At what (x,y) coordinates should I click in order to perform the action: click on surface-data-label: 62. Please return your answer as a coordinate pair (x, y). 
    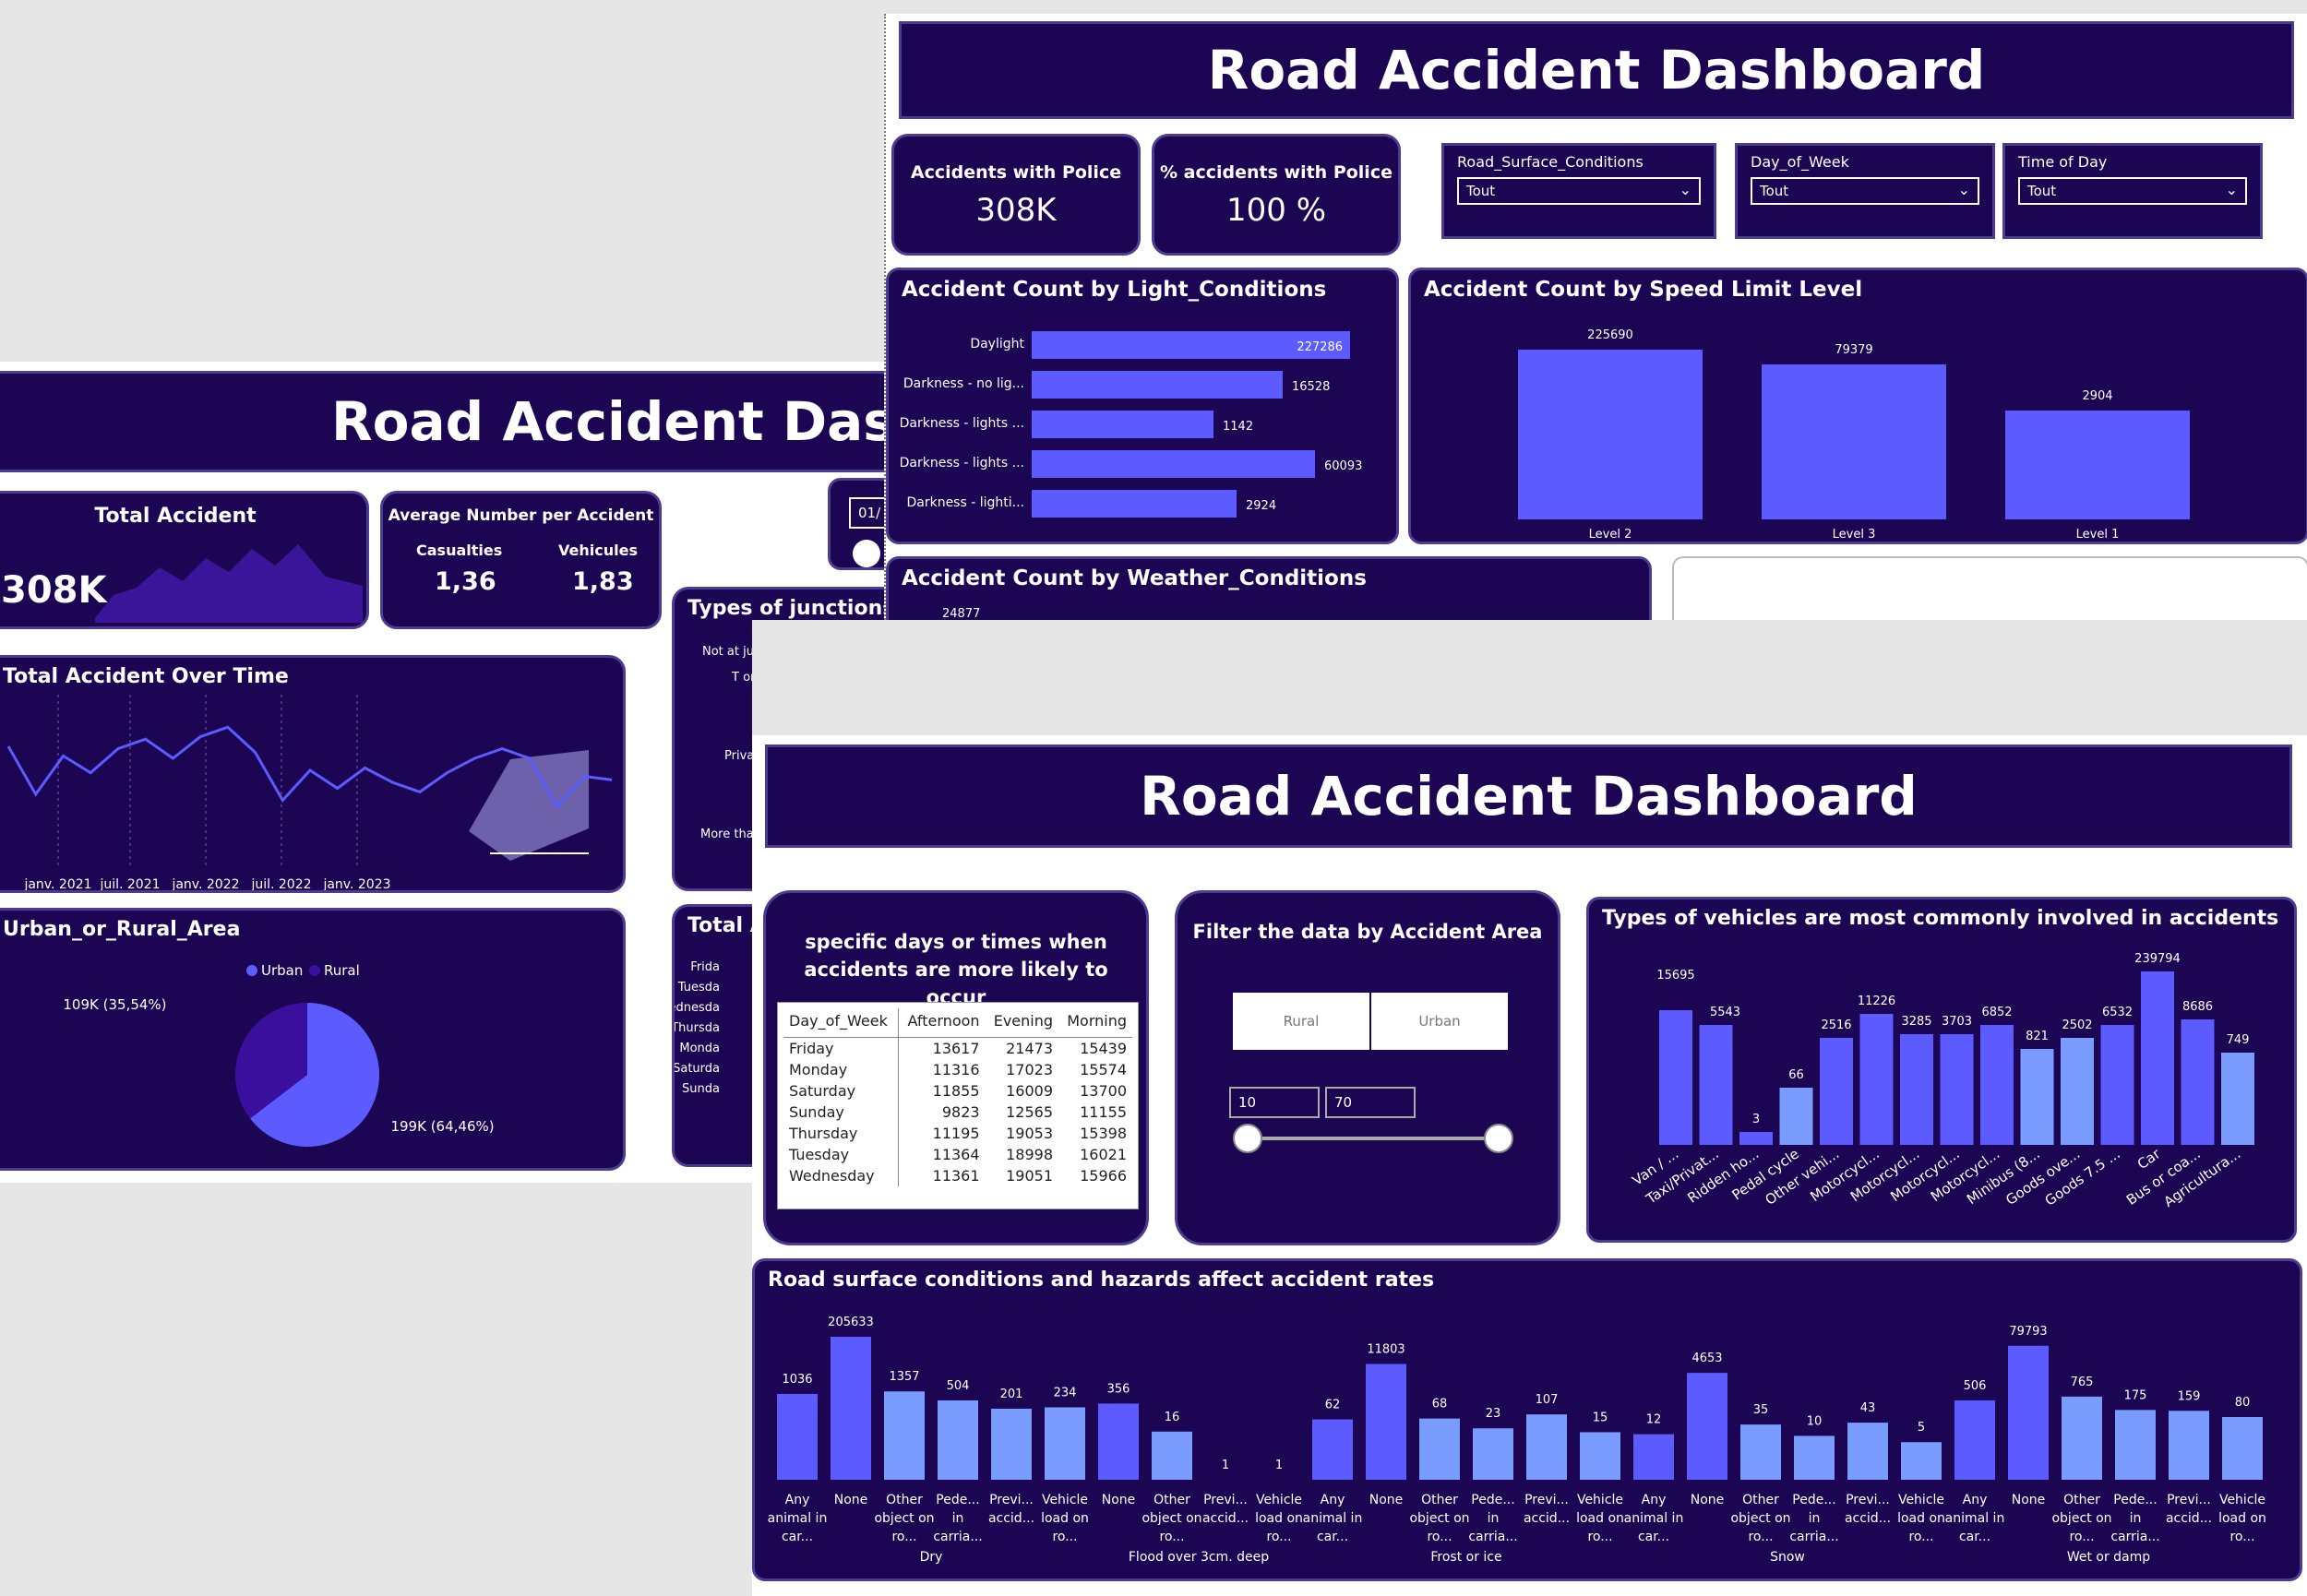
    Looking at the image, I should click on (1333, 1405).